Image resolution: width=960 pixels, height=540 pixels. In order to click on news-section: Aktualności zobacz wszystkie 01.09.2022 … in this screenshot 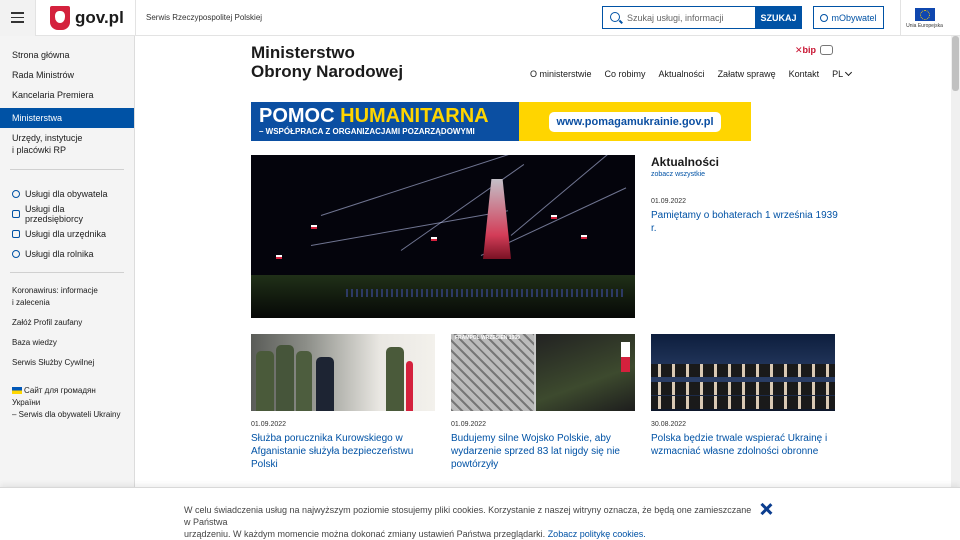, I will do `click(746, 195)`.